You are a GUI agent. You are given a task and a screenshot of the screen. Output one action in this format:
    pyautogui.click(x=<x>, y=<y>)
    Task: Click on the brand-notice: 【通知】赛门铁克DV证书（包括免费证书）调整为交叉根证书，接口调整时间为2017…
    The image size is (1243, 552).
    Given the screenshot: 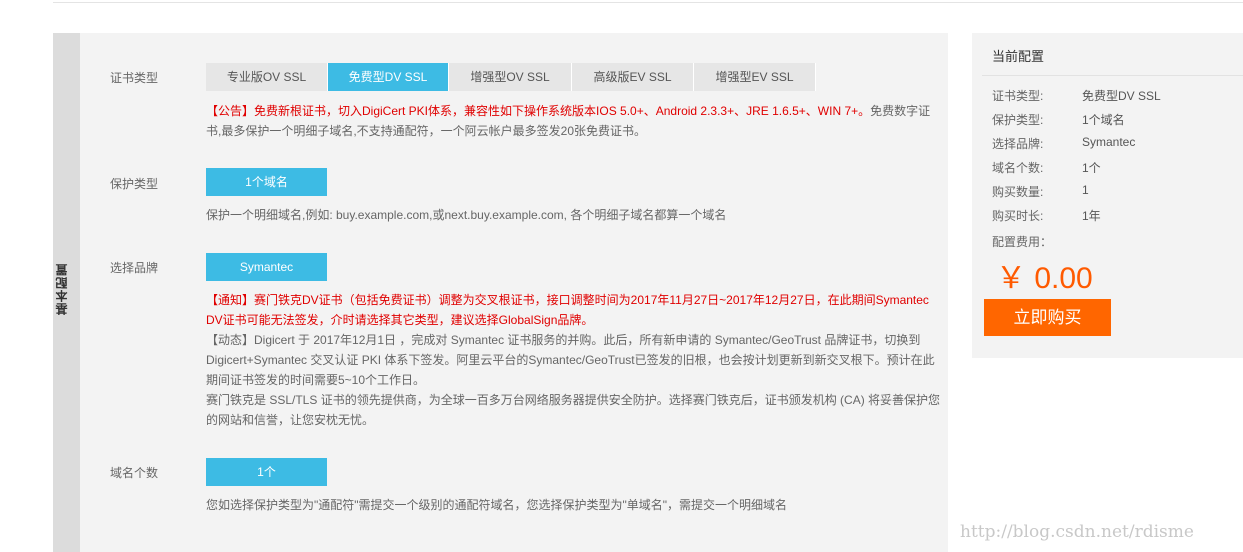 What is the action you would take?
    pyautogui.click(x=573, y=360)
    